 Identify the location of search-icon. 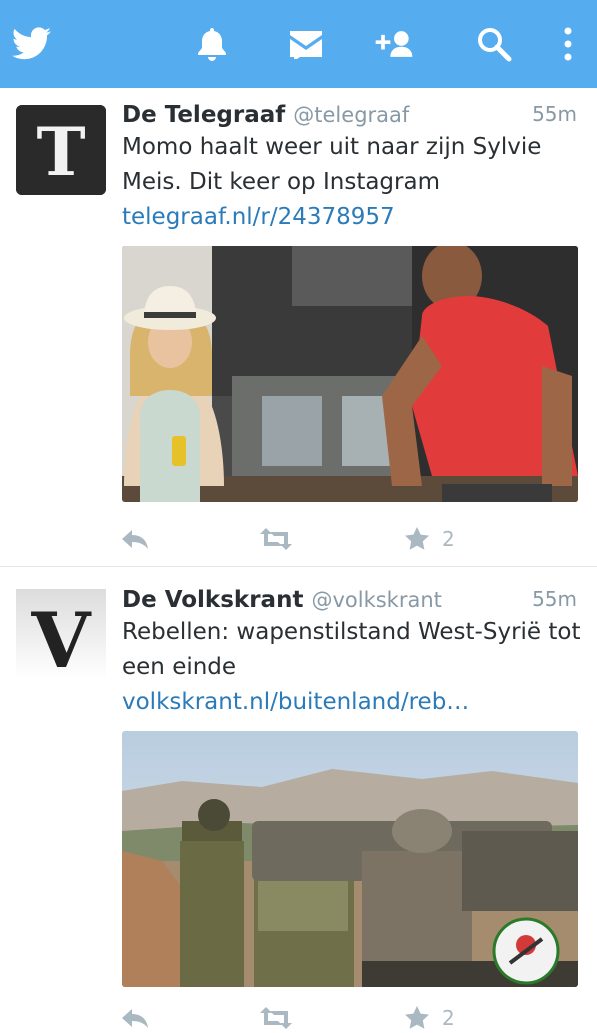
(494, 44).